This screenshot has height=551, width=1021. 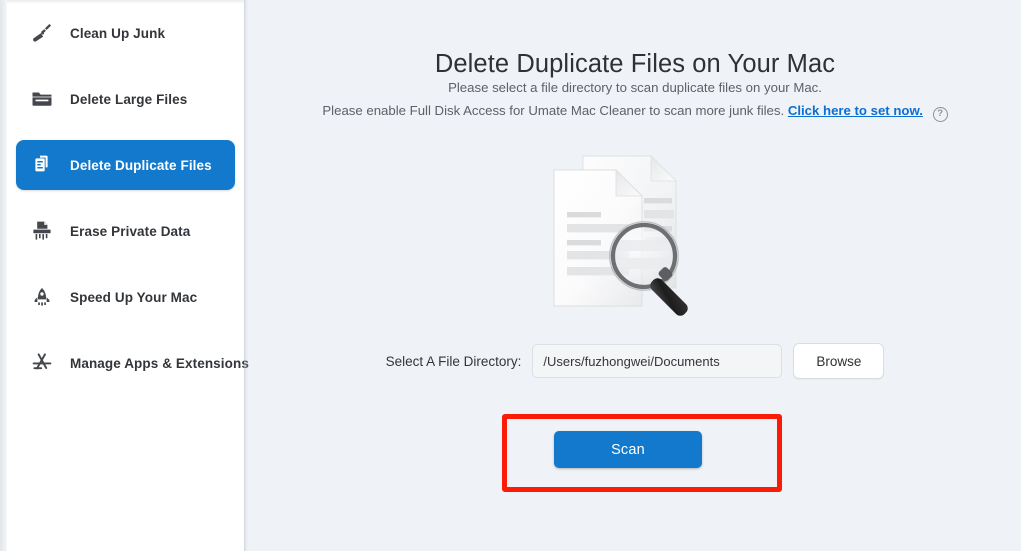 What do you see at coordinates (42, 363) in the screenshot?
I see `app-store-icon` at bounding box center [42, 363].